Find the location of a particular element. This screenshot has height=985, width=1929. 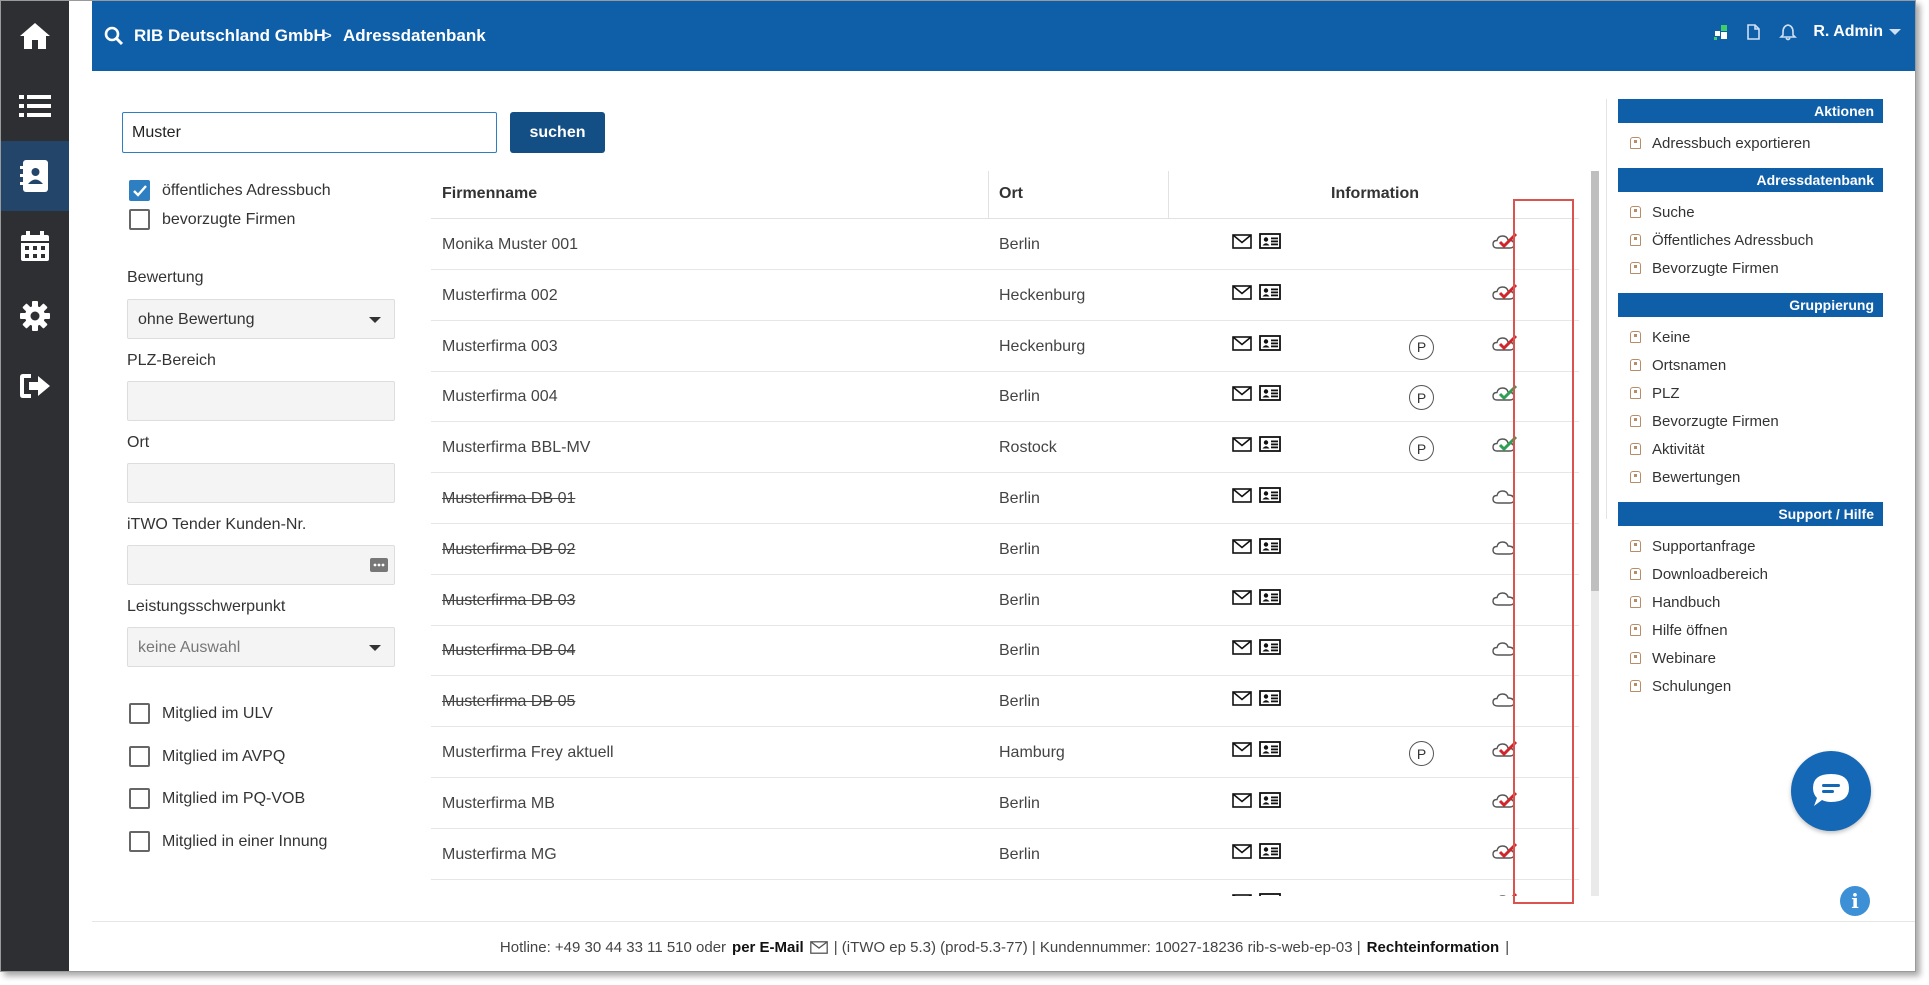

ort-input is located at coordinates (261, 483).